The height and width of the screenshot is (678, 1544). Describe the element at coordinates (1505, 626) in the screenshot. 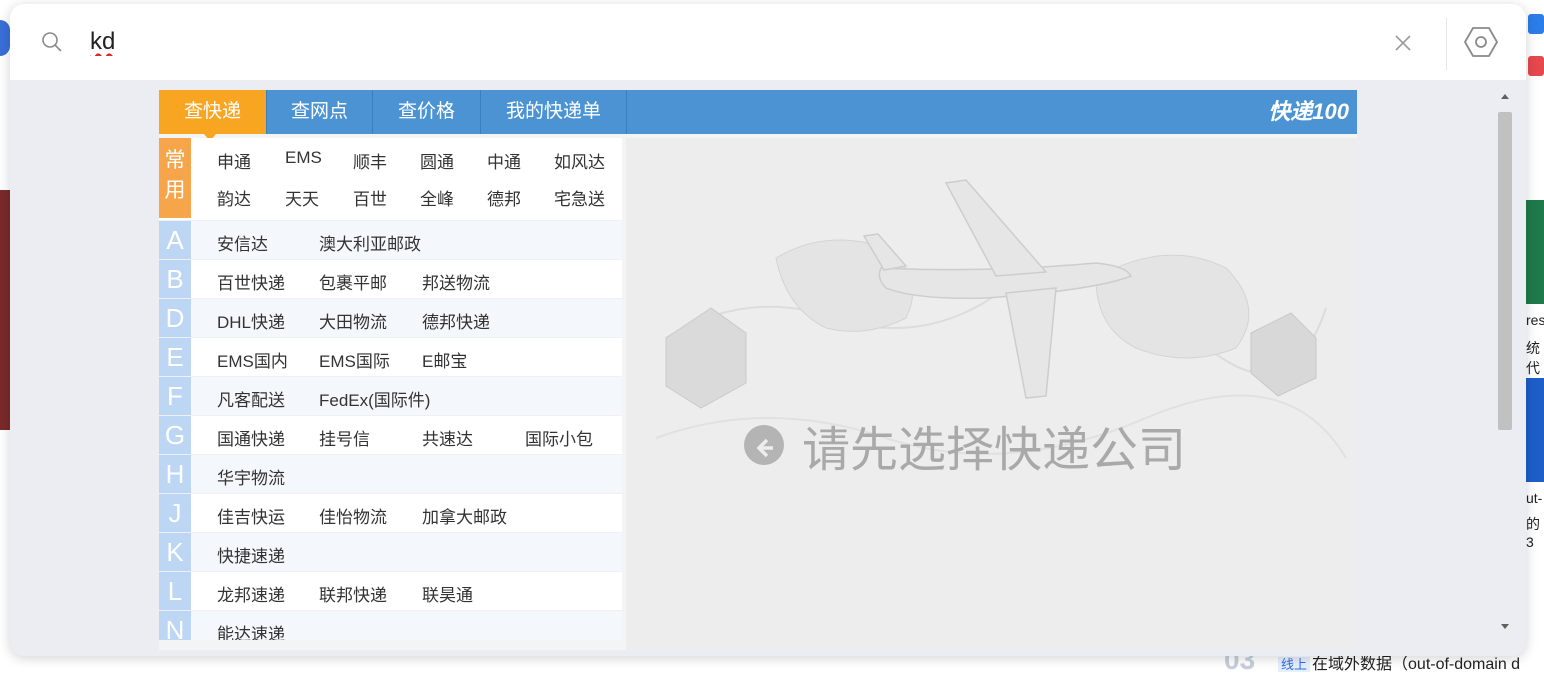

I see `scroll-down-icon` at that location.